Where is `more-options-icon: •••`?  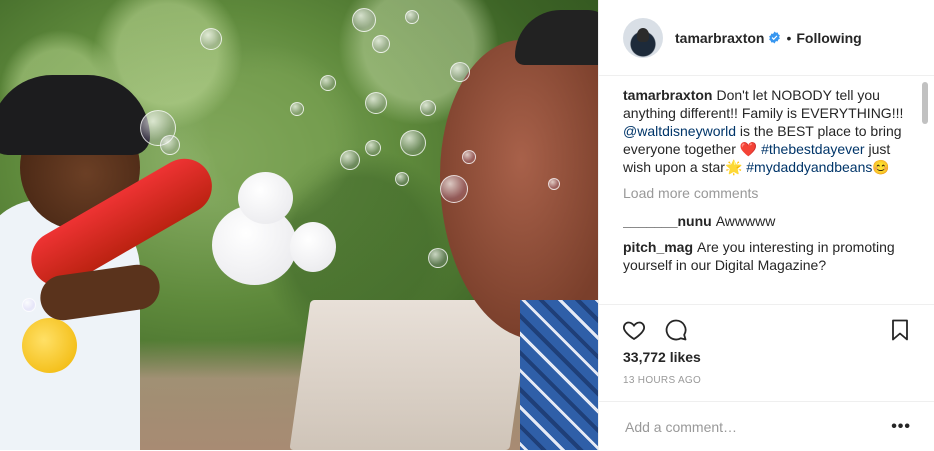 more-options-icon: ••• is located at coordinates (901, 427).